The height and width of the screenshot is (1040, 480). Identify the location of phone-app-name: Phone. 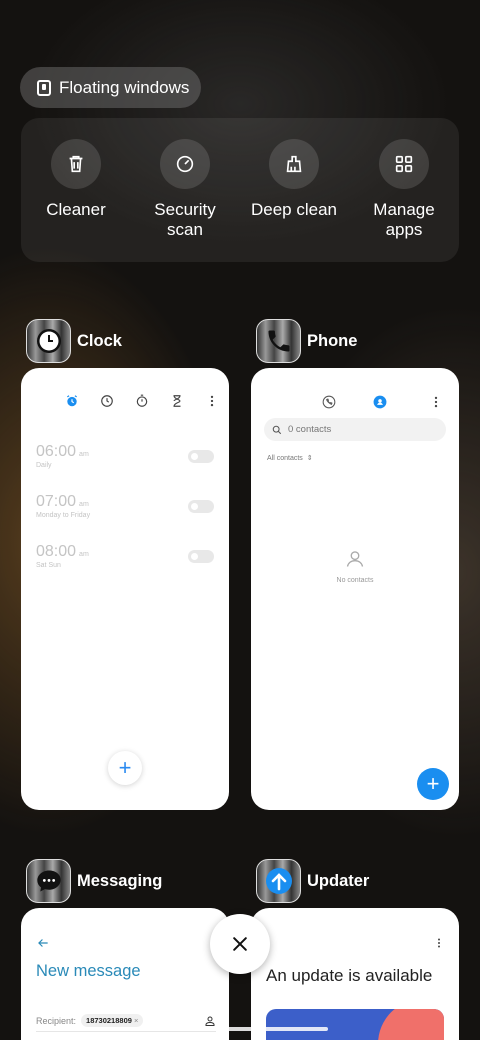
(332, 340).